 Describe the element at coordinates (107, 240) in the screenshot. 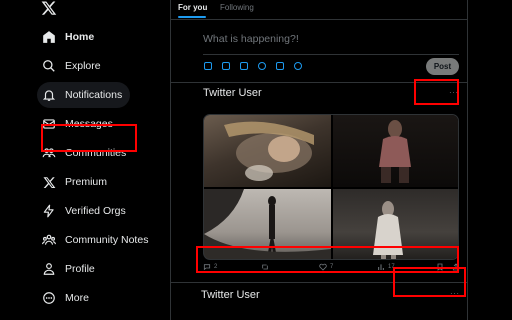

I see `sidebar-item-label: Community Notes` at that location.